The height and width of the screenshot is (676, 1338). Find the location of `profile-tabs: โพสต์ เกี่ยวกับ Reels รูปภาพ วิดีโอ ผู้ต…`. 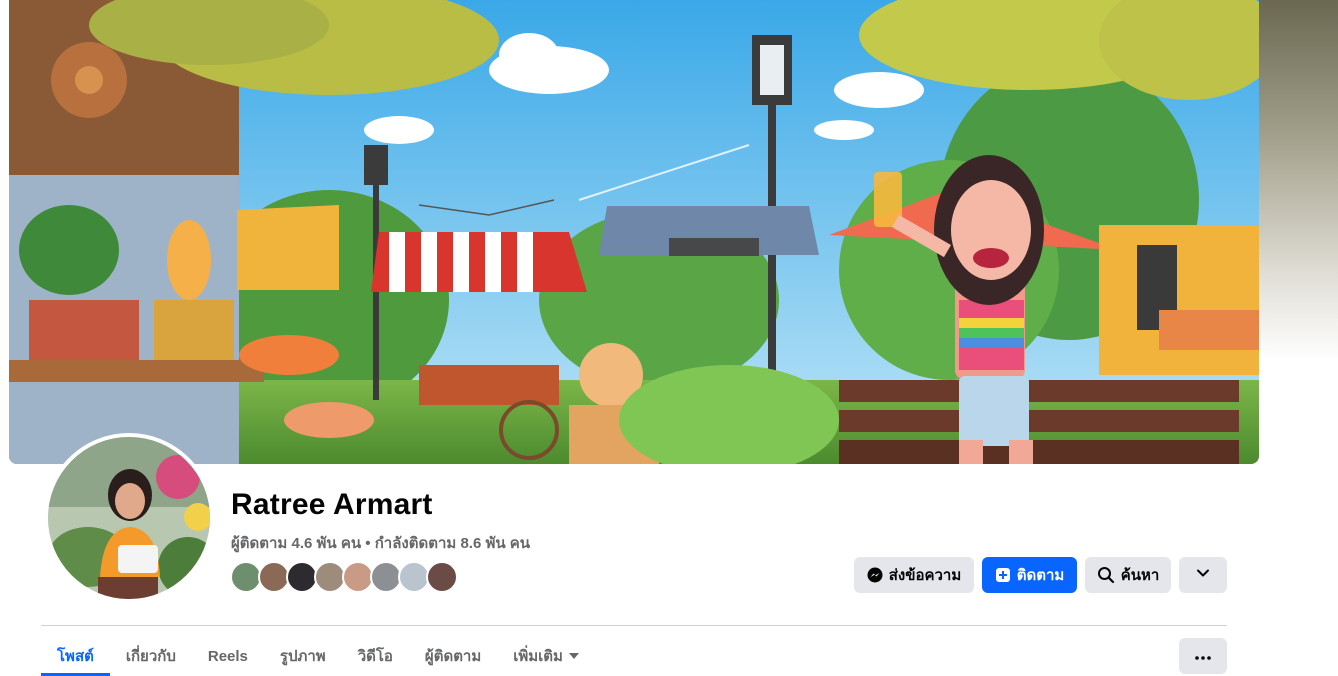

profile-tabs: โพสต์ เกี่ยวกับ Reels รูปภาพ วิดีโอ ผู้ต… is located at coordinates (318, 656).